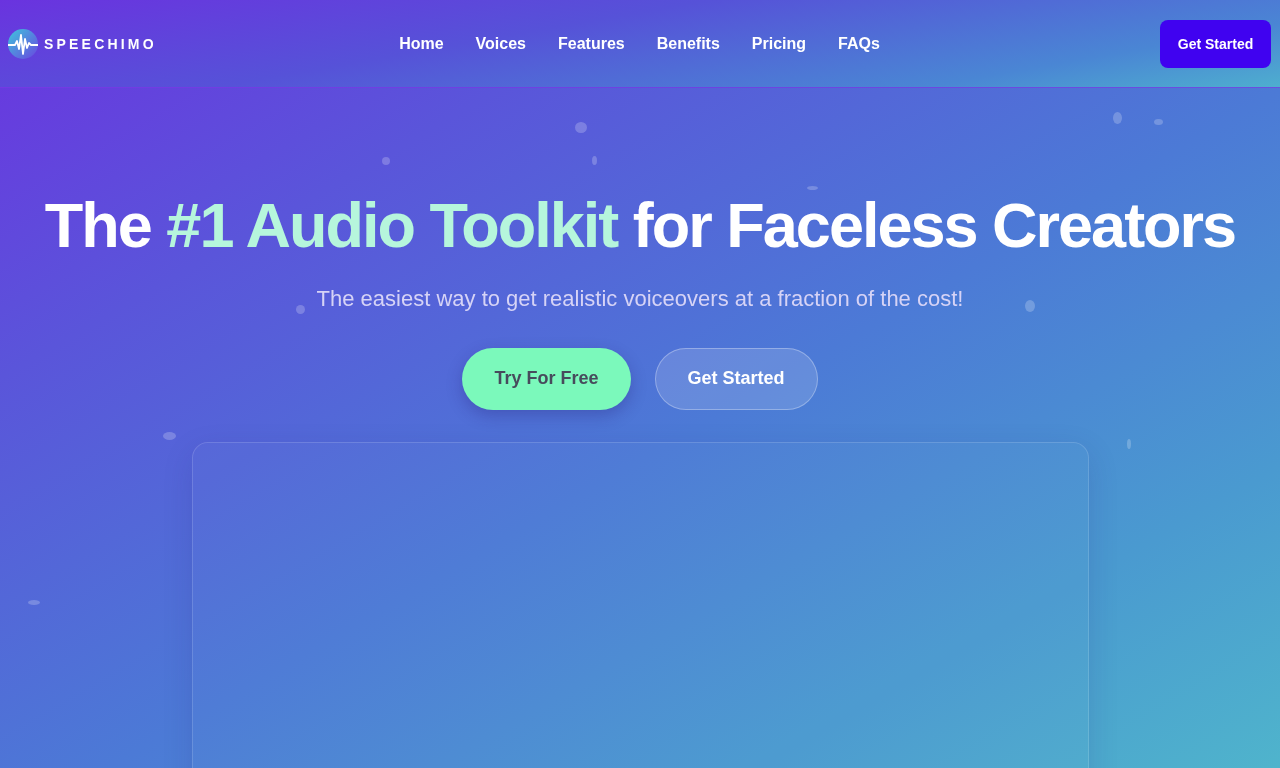 Image resolution: width=1280 pixels, height=768 pixels. I want to click on nav-link: Voices, so click(500, 43).